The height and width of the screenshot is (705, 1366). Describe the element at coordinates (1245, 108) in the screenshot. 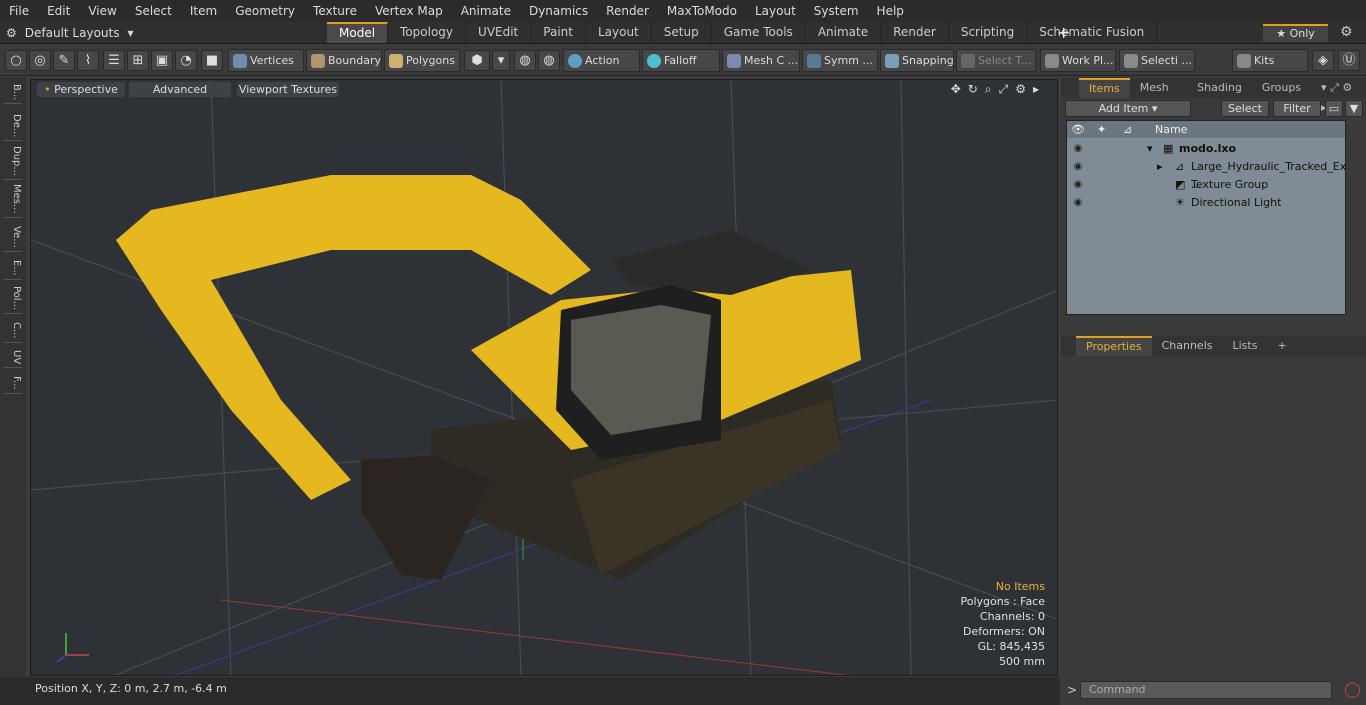

I see `select-button: Select` at that location.